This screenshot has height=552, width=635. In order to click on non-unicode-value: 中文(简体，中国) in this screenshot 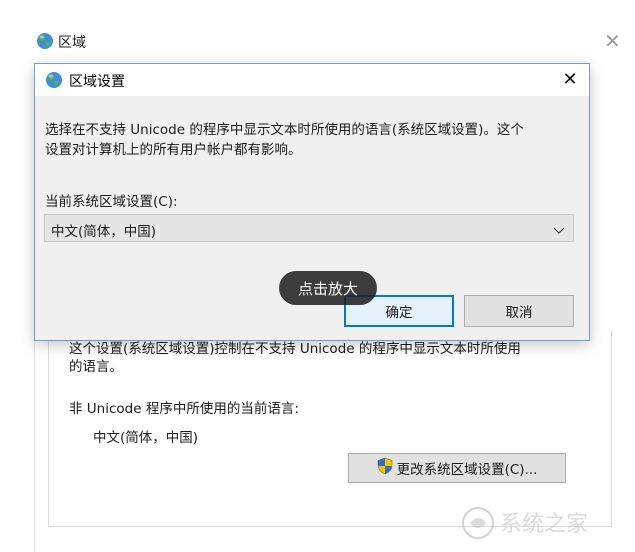, I will do `click(146, 438)`.